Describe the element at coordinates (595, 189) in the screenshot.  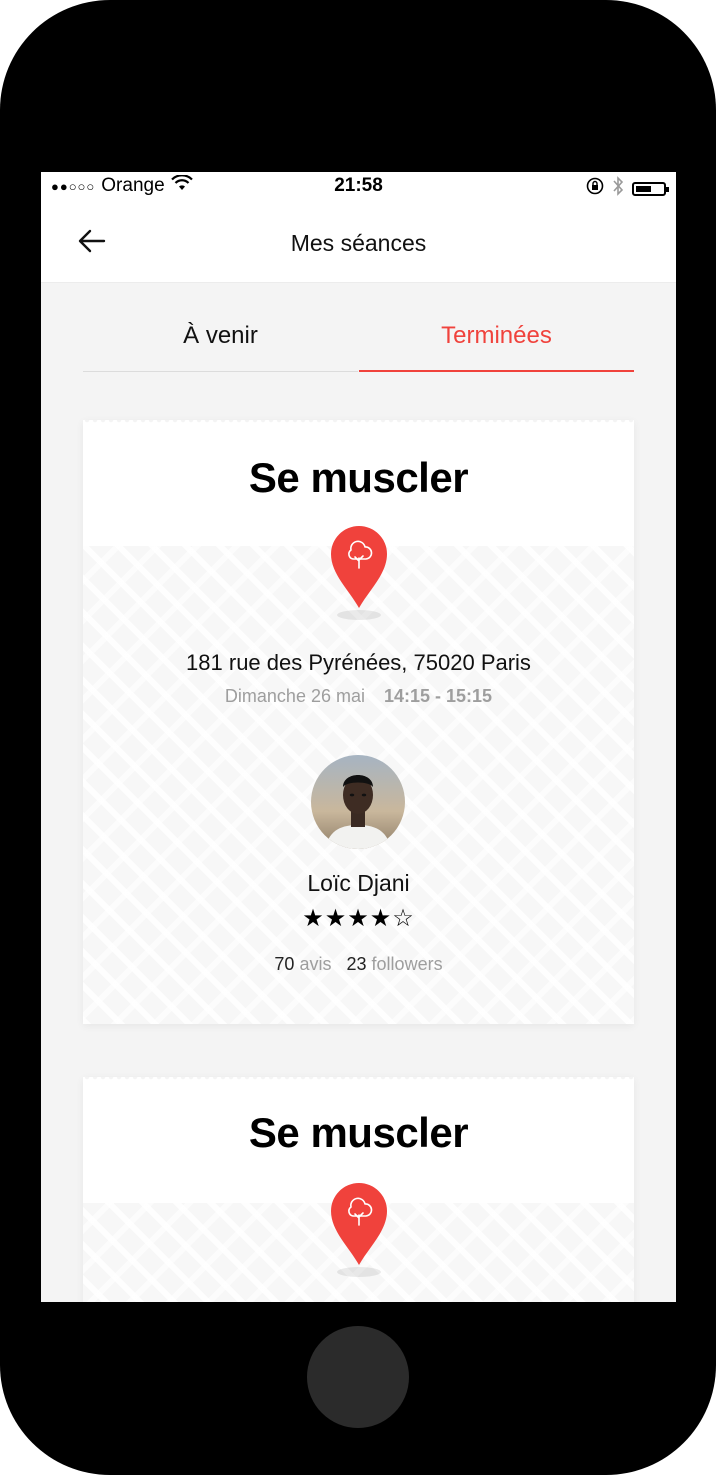
I see `rotation-lock-icon` at that location.